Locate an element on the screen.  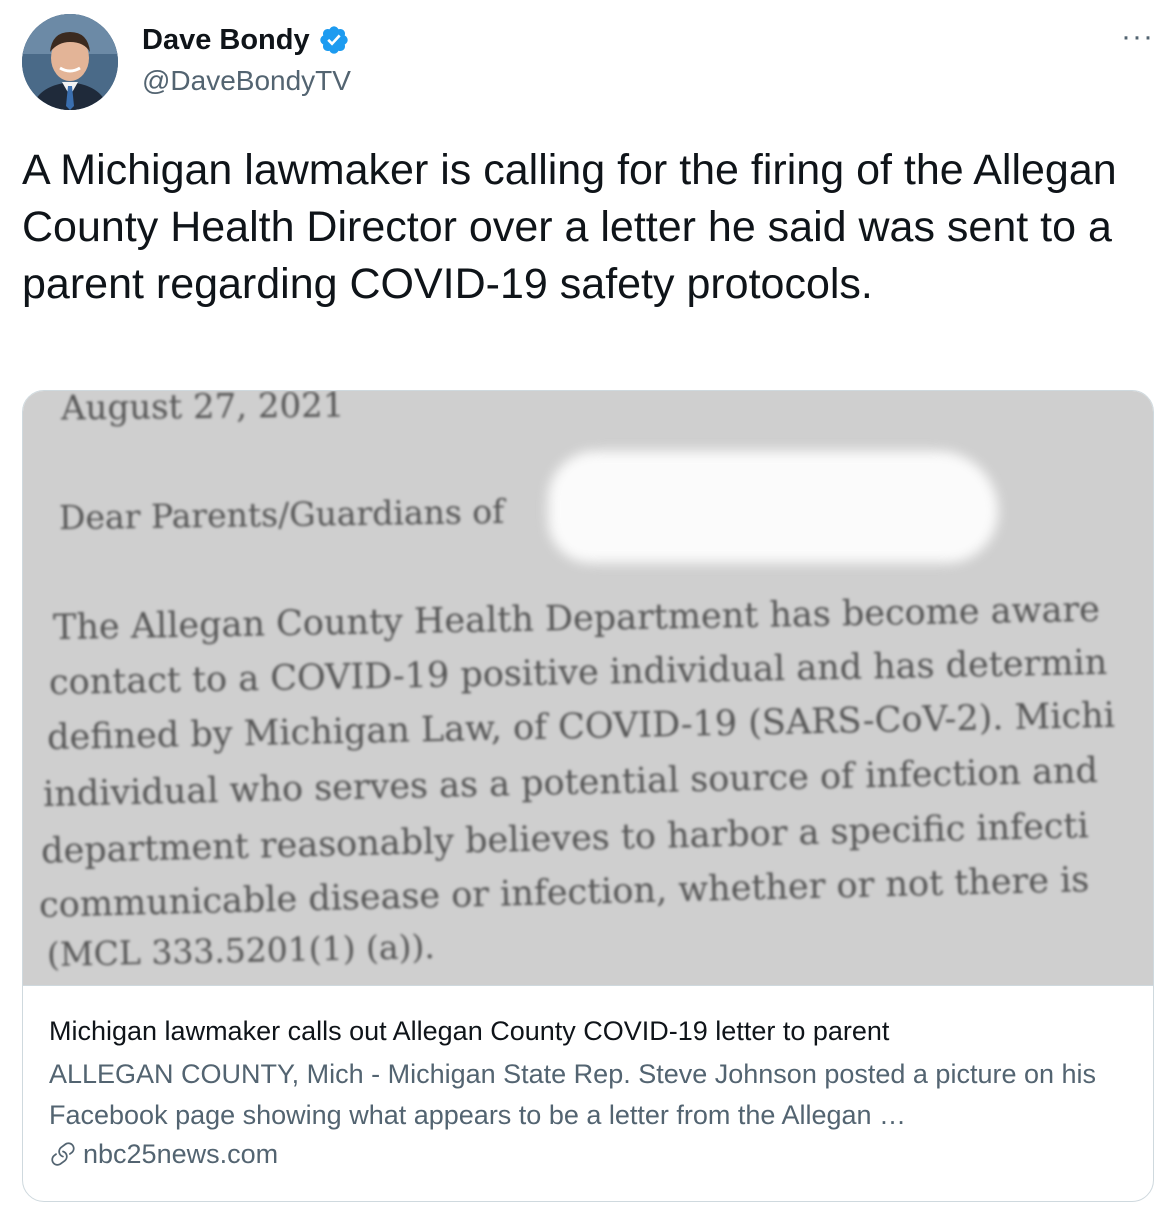
link-icon is located at coordinates (63, 1154).